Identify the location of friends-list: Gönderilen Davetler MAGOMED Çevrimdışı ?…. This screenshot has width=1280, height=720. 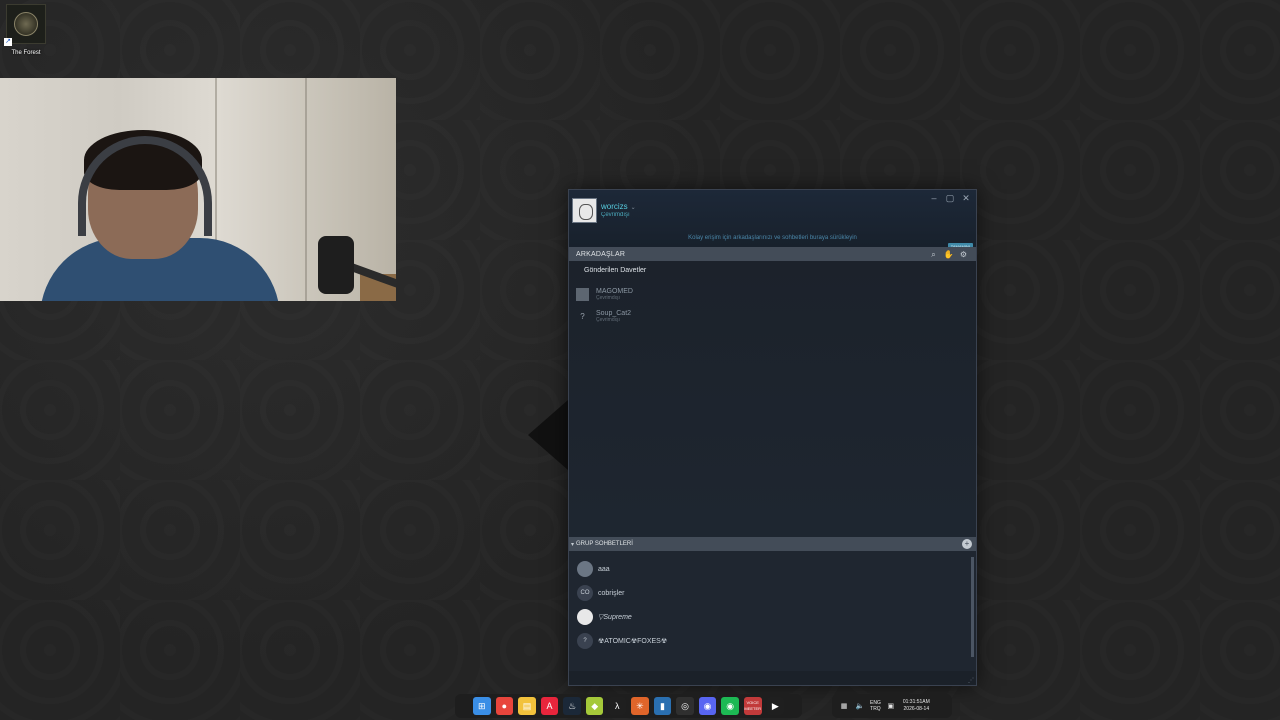
(772, 399).